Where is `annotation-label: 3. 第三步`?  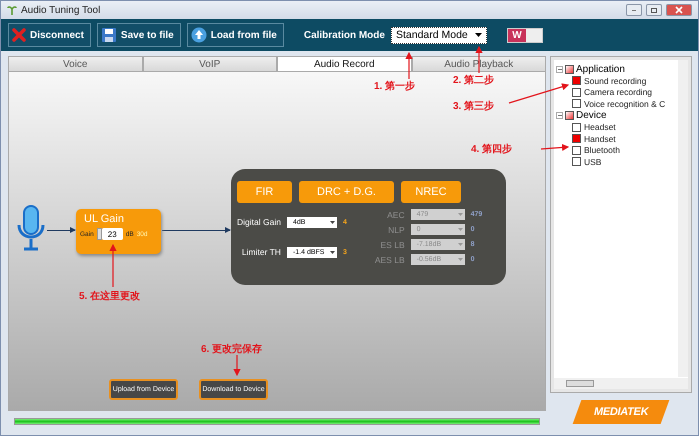 annotation-label: 3. 第三步 is located at coordinates (473, 106).